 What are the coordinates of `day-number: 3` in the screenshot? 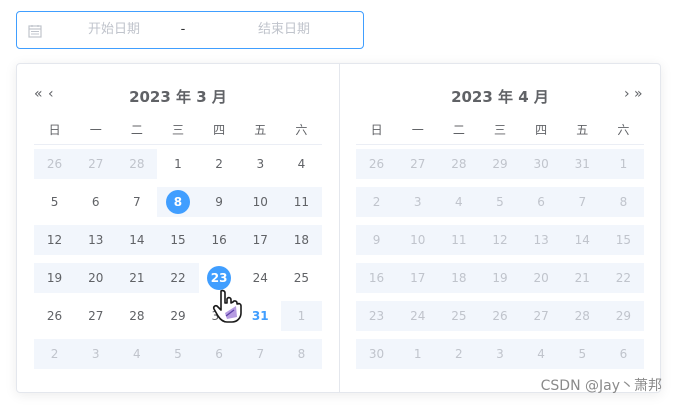 It's located at (417, 202).